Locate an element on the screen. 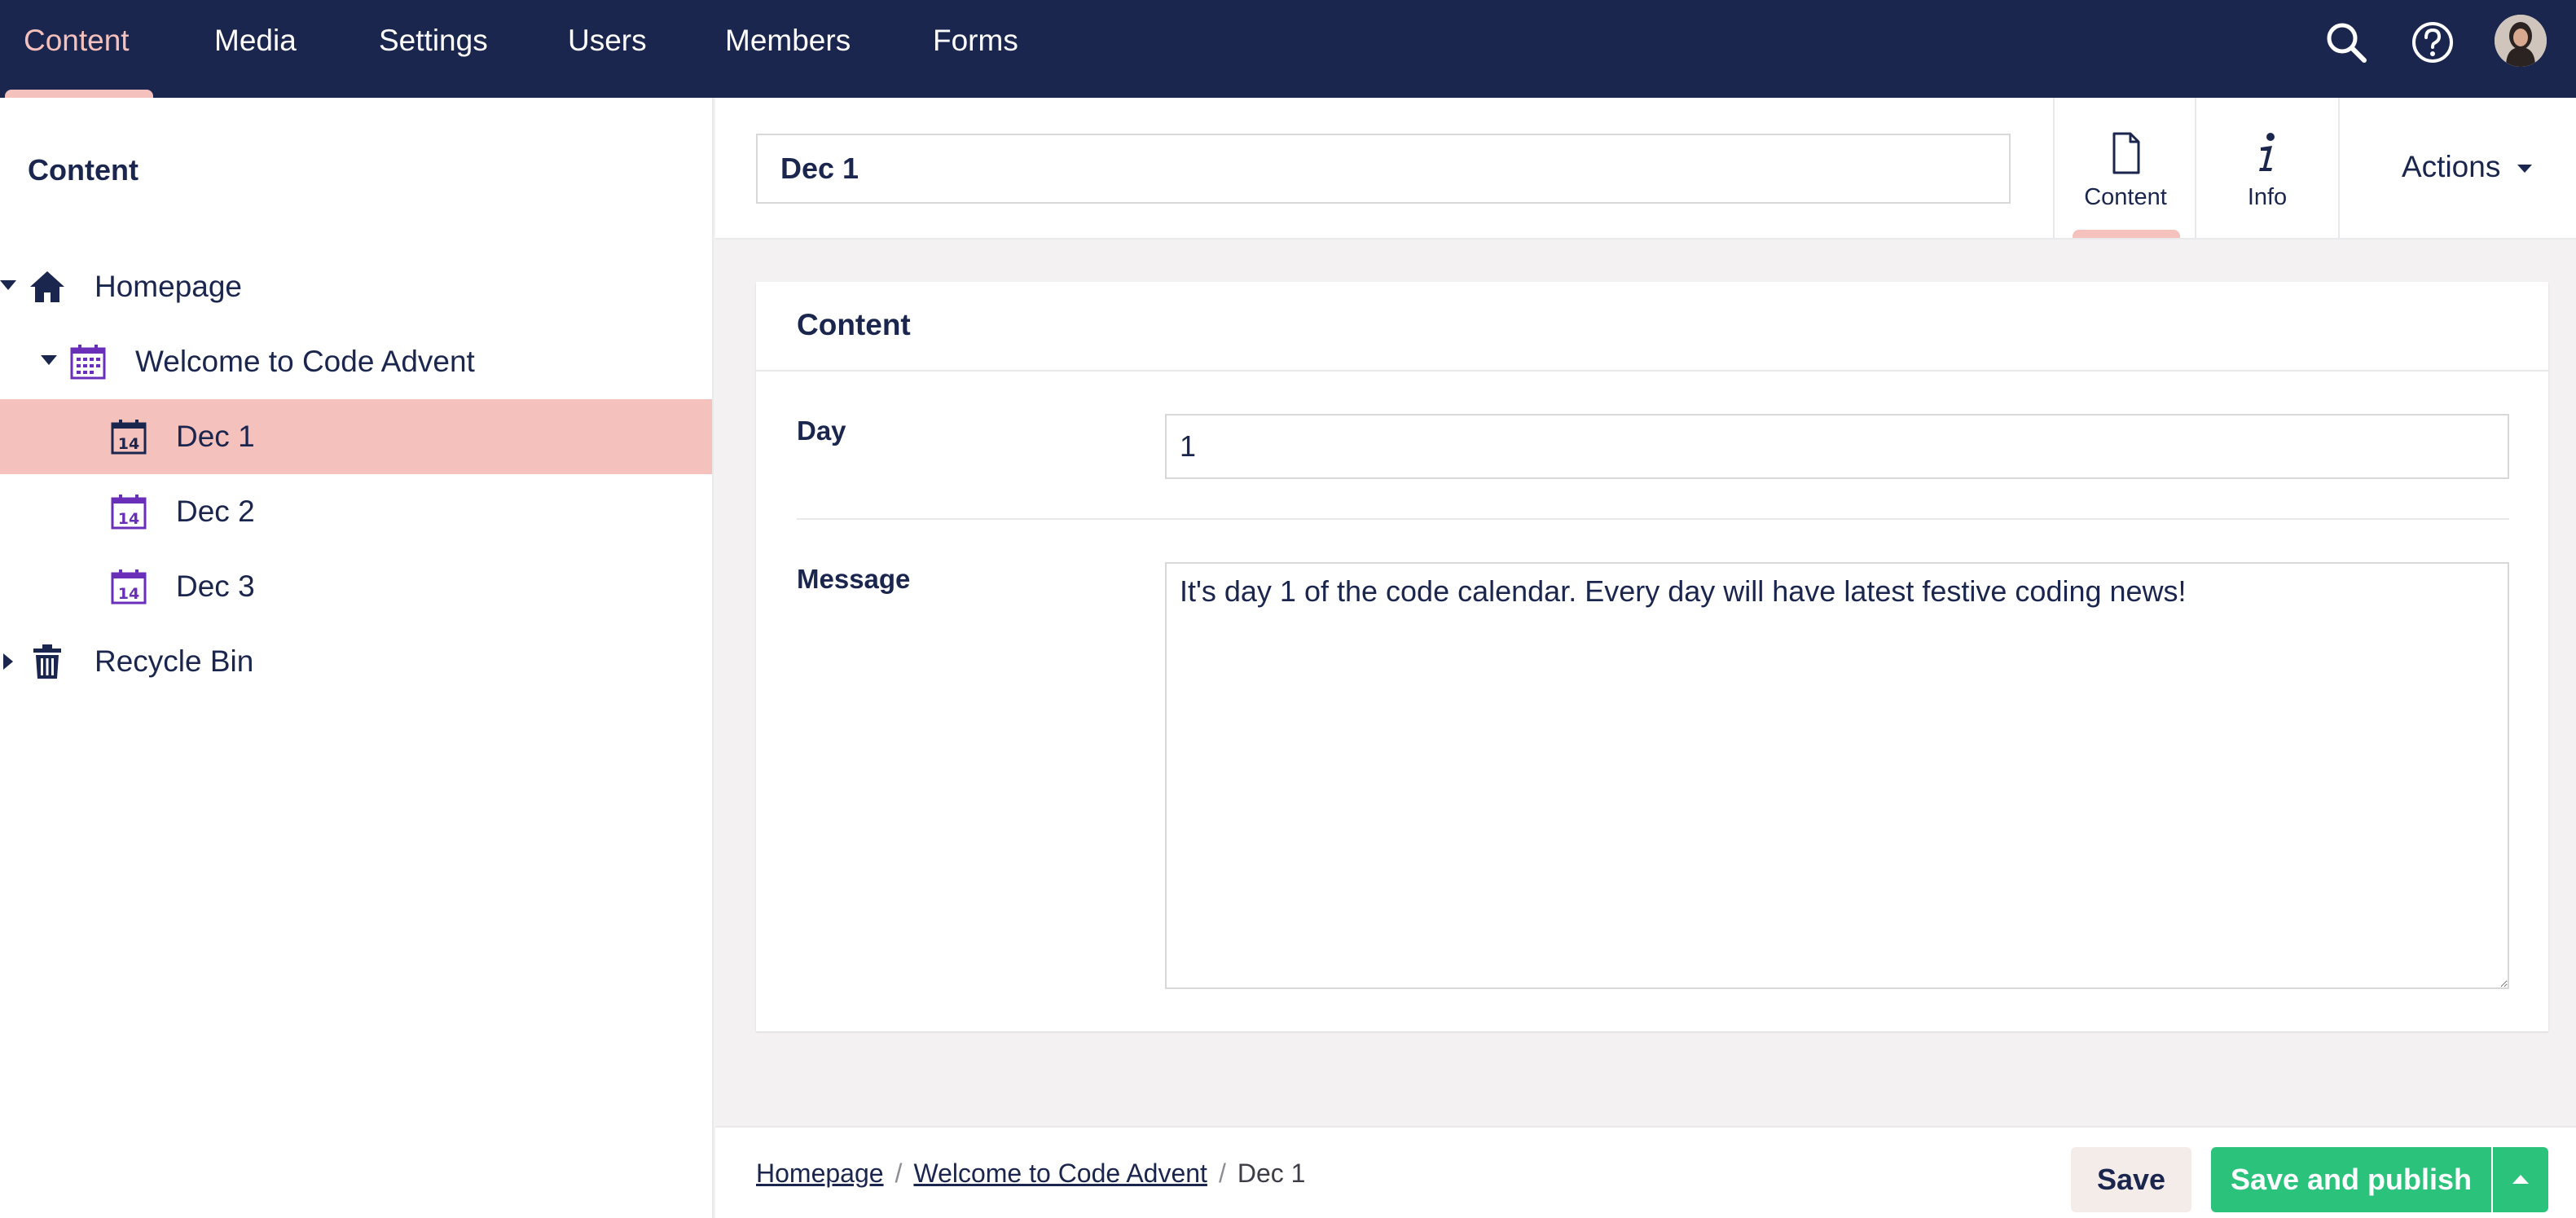 The image size is (2576, 1218). panel-header: Content is located at coordinates (1652, 327).